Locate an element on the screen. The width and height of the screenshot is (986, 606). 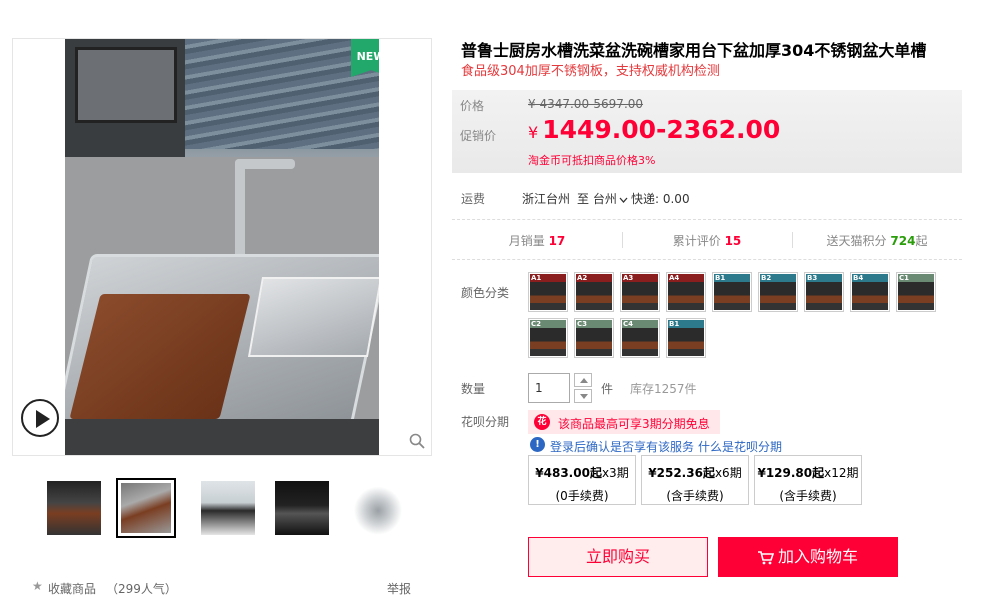
play-video-icon is located at coordinates (40, 418).